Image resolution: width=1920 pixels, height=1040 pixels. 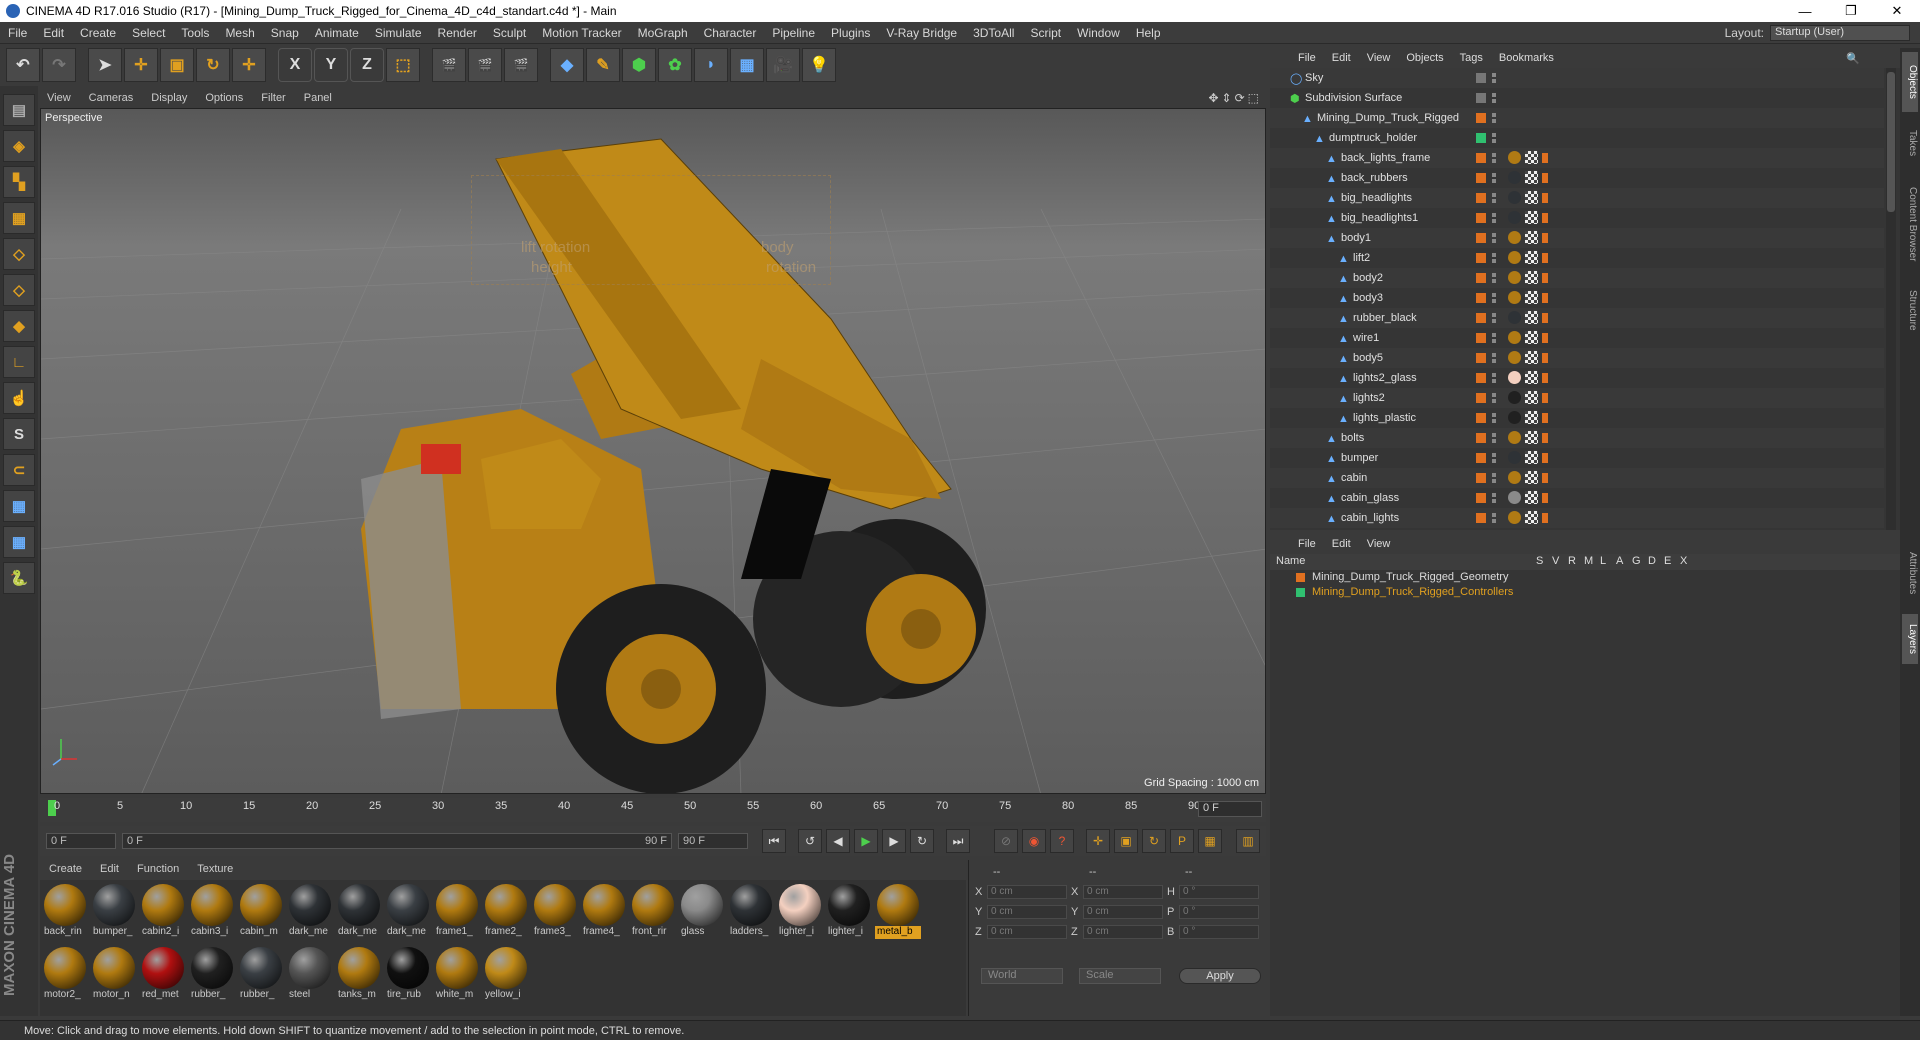 I want to click on layer-menu-view: View, so click(x=1379, y=544).